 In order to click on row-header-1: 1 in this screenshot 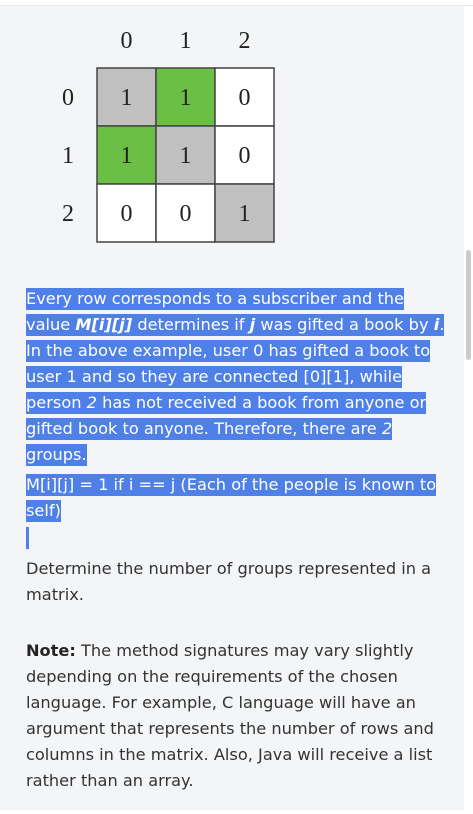, I will do `click(68, 156)`.